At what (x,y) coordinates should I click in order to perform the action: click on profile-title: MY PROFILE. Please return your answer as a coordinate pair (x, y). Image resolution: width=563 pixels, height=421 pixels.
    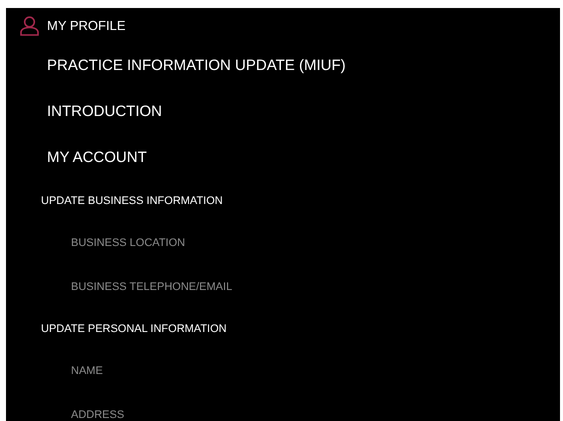
    Looking at the image, I should click on (86, 25).